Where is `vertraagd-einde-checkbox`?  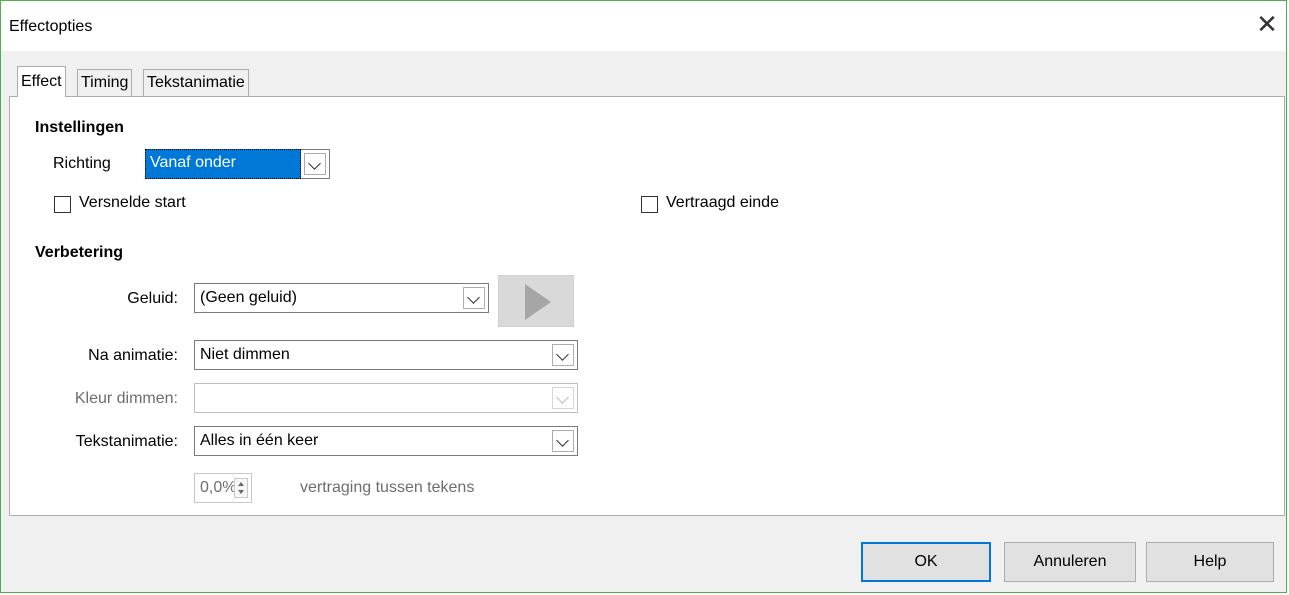 vertraagd-einde-checkbox is located at coordinates (649, 204).